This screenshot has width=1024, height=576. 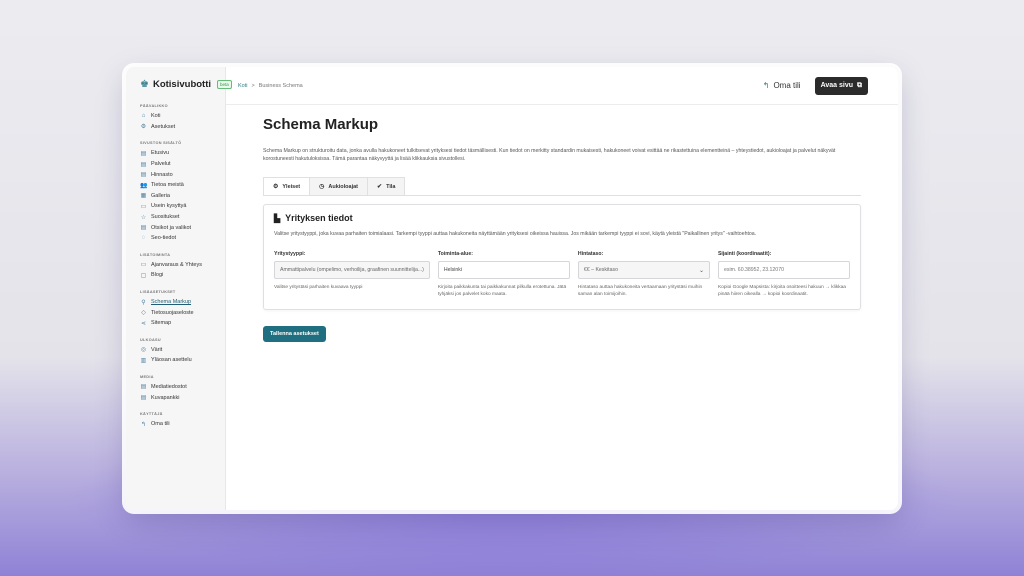 I want to click on tab-yleiset: ⚙ Yleiset, so click(x=287, y=186).